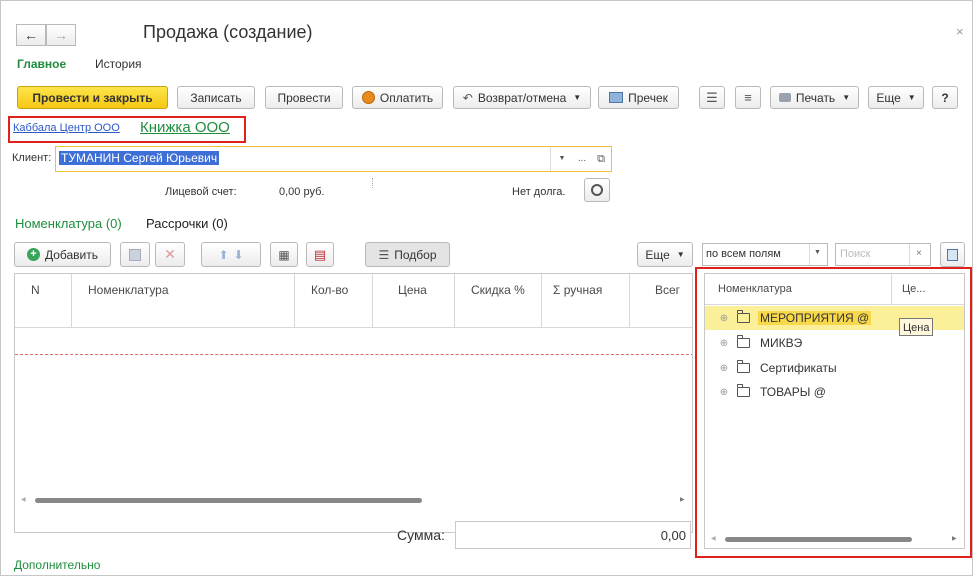  Describe the element at coordinates (33, 254) in the screenshot. I see `plus-circle-icon: +` at that location.